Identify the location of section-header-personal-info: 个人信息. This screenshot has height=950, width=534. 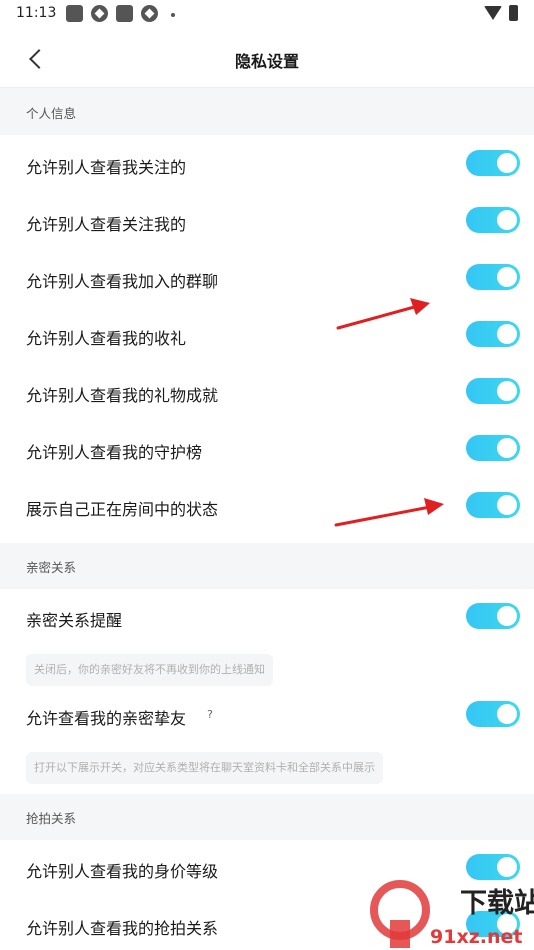
(267, 112).